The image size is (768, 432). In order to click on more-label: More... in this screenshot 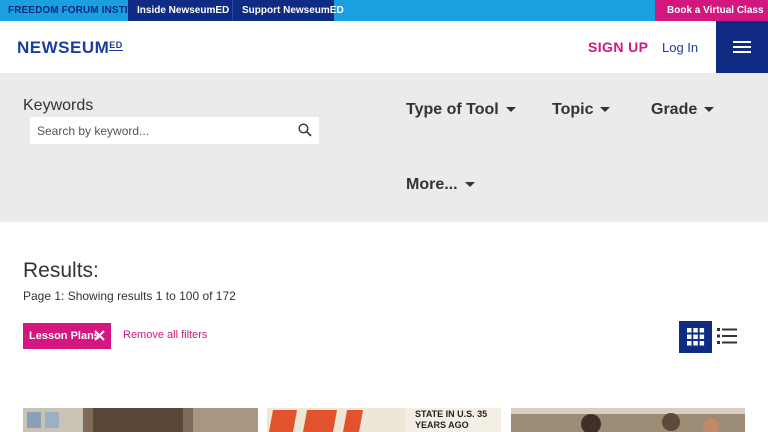, I will do `click(432, 184)`.